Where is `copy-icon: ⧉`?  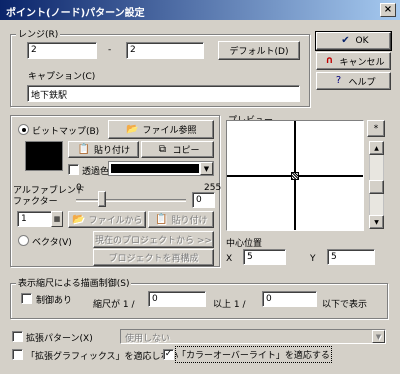
copy-icon: ⧉ is located at coordinates (162, 149).